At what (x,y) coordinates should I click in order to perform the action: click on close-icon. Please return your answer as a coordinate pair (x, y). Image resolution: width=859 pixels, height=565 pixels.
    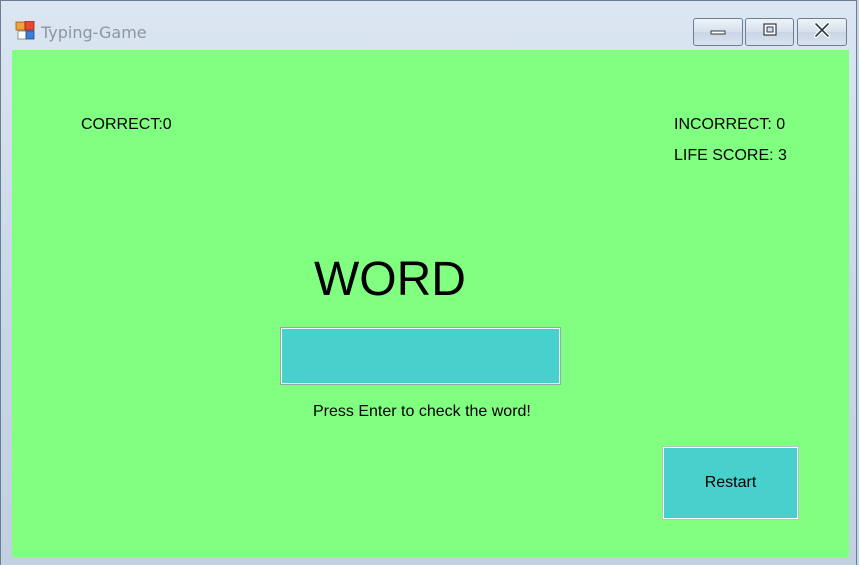
    Looking at the image, I should click on (822, 32).